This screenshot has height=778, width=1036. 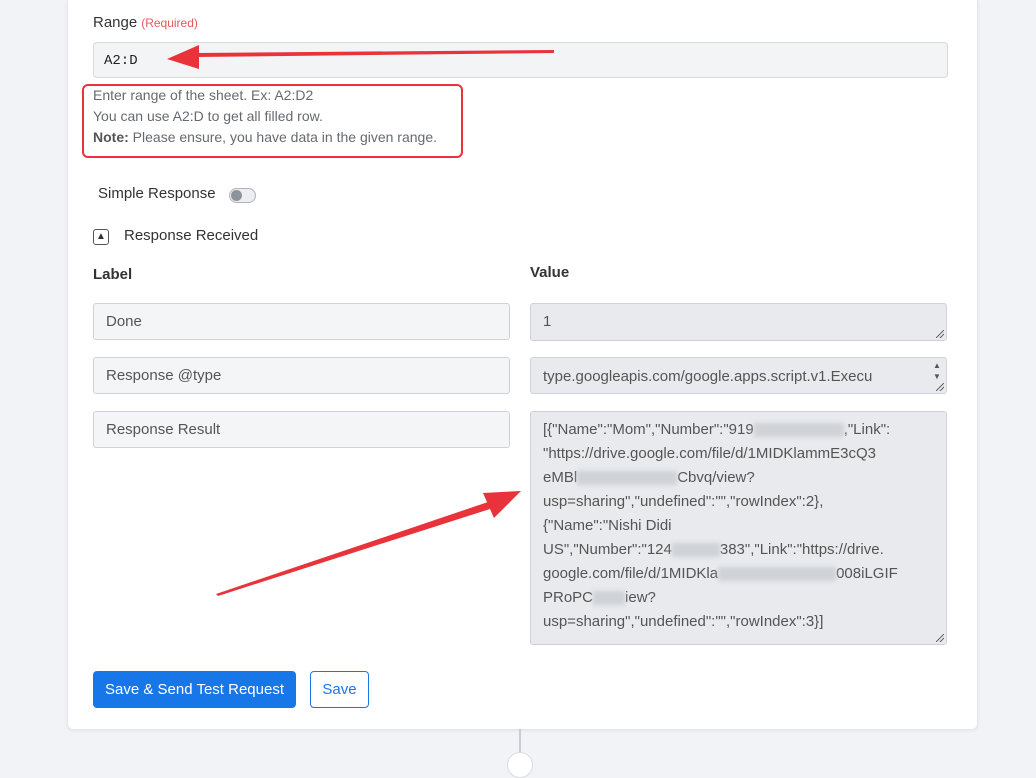 I want to click on label-column-header: Label, so click(x=113, y=274).